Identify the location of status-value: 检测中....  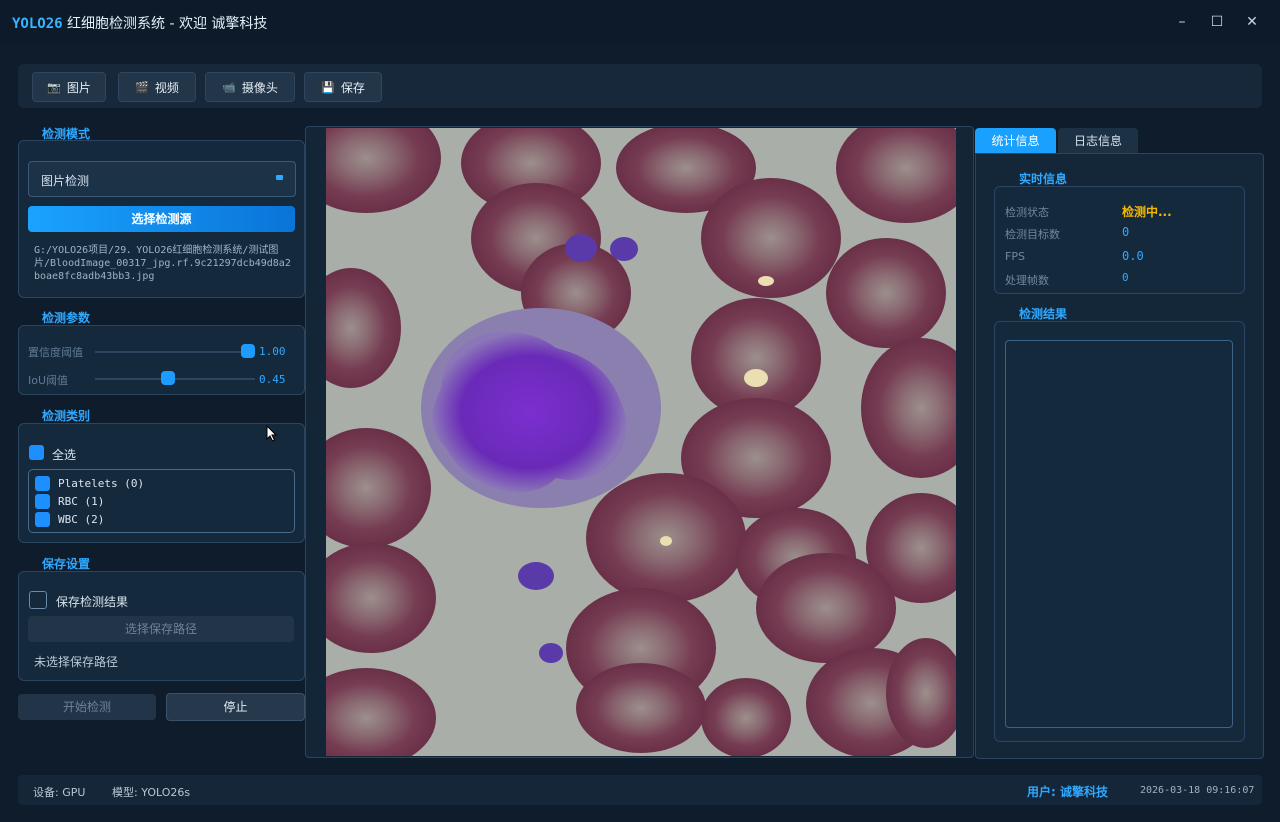
(1147, 212).